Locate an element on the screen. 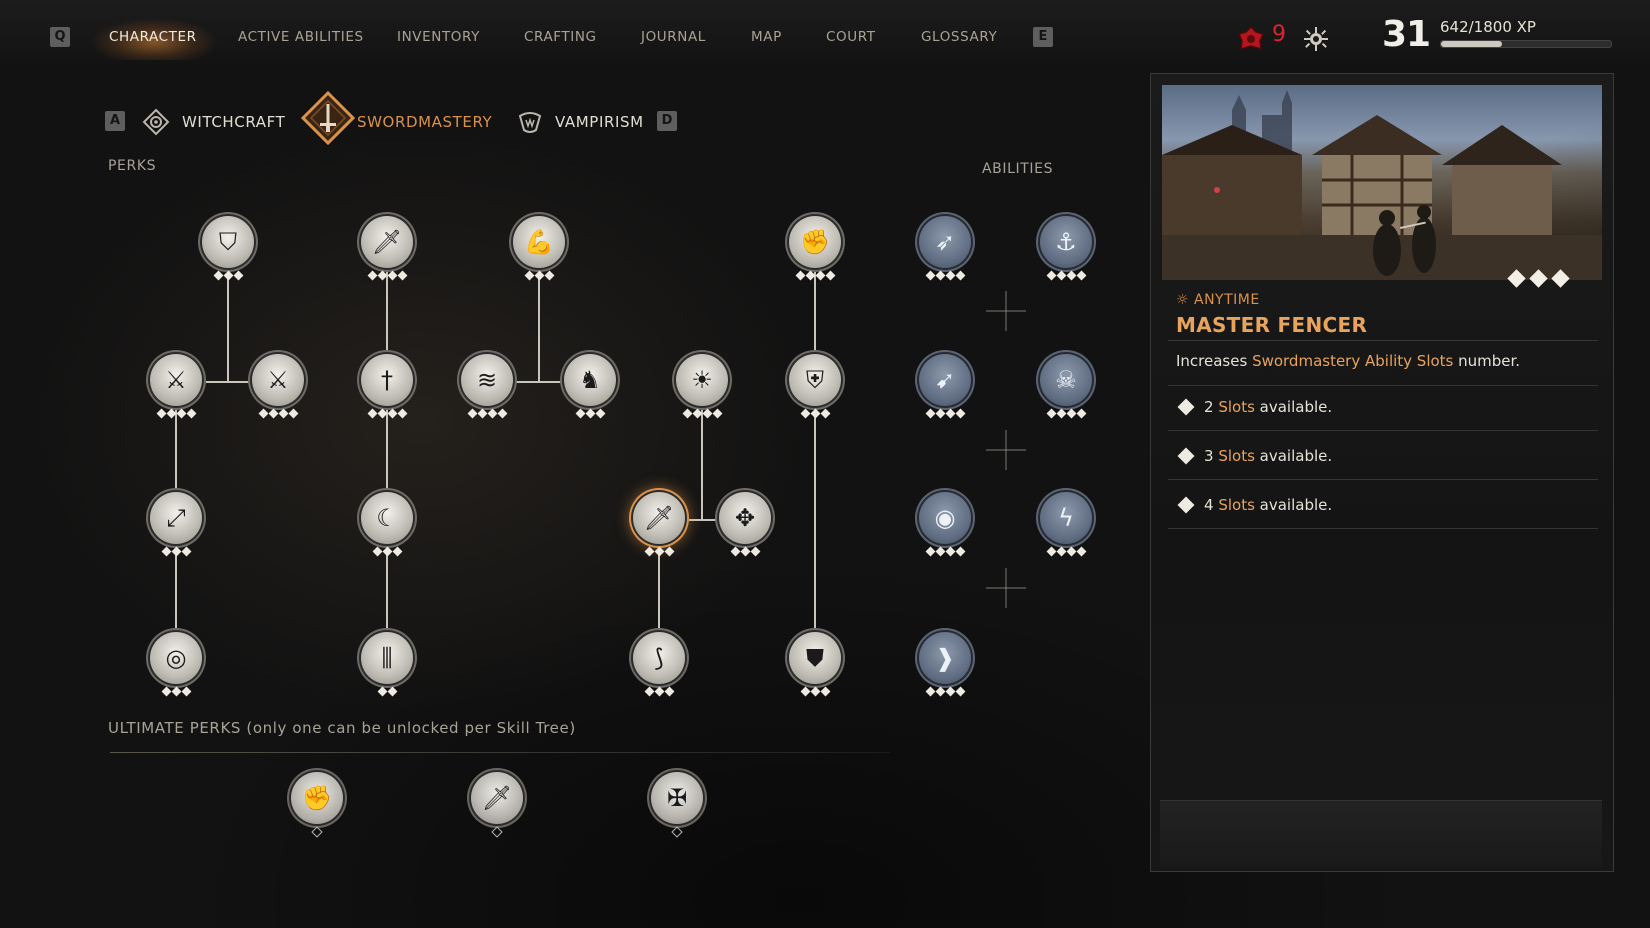 This screenshot has width=1650, height=928. tree-tab-witchcraft: WITCHCRAFT is located at coordinates (233, 122).